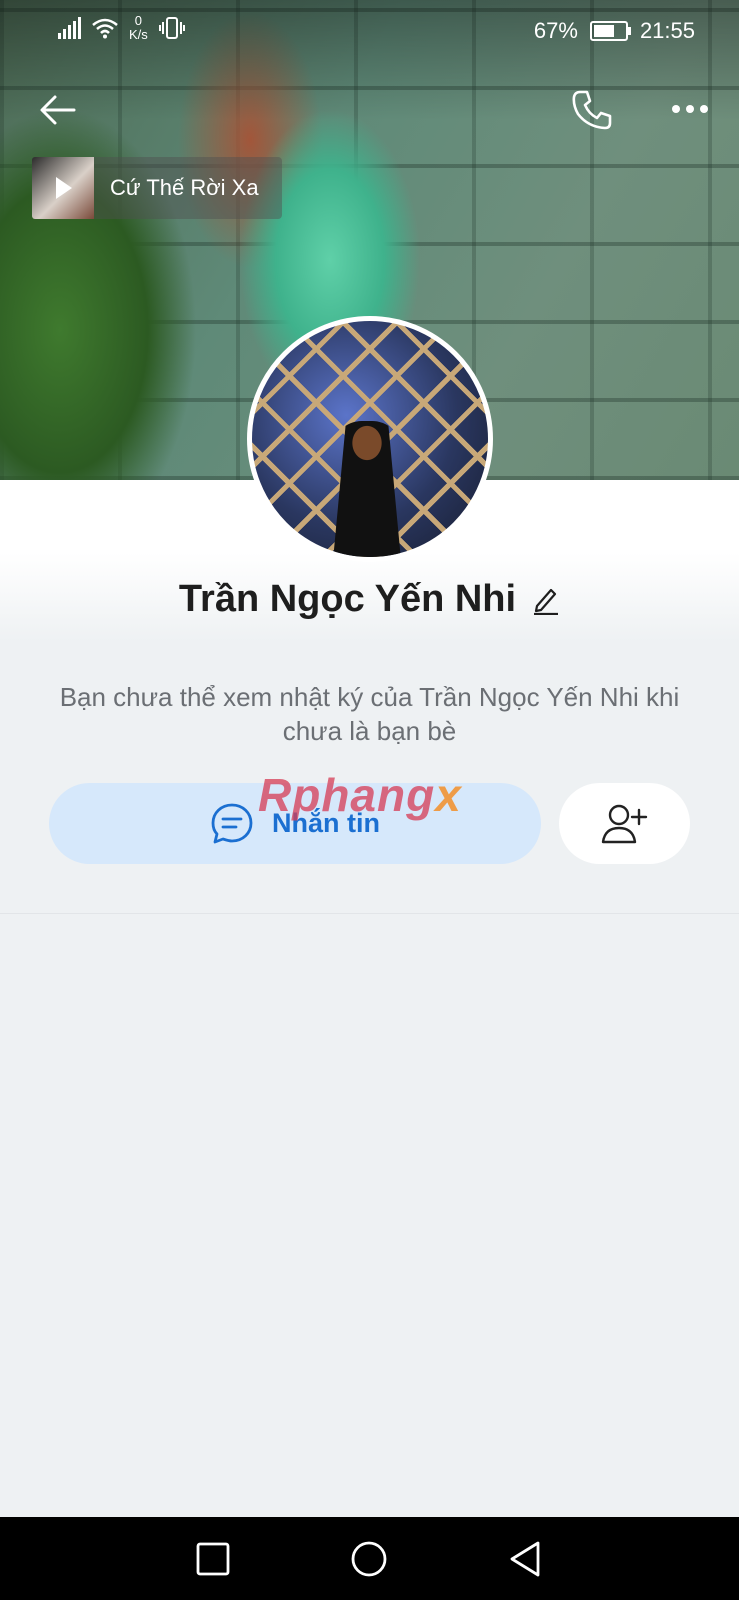  I want to click on system-nav-bar, so click(369, 1558).